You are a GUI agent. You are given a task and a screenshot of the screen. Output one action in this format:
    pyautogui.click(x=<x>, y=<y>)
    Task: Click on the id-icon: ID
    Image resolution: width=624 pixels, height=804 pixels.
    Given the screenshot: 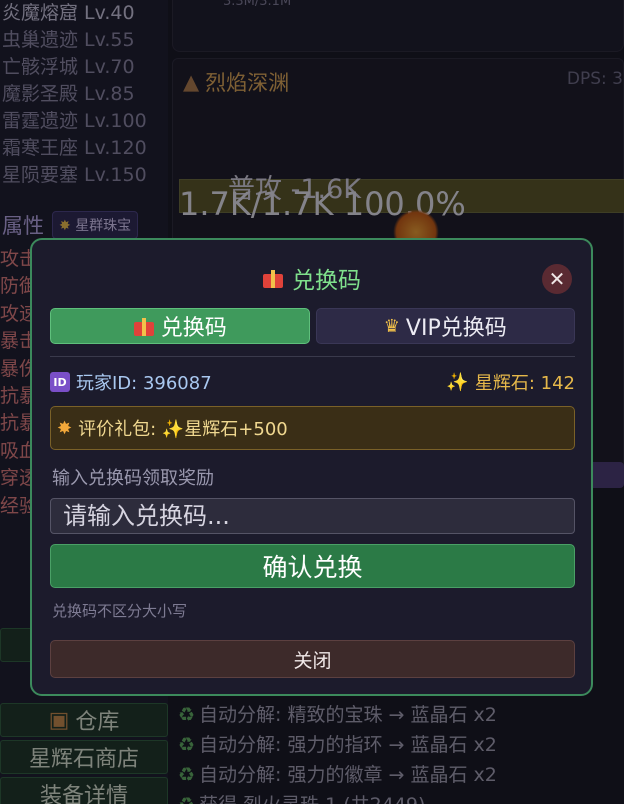 What is the action you would take?
    pyautogui.click(x=60, y=382)
    